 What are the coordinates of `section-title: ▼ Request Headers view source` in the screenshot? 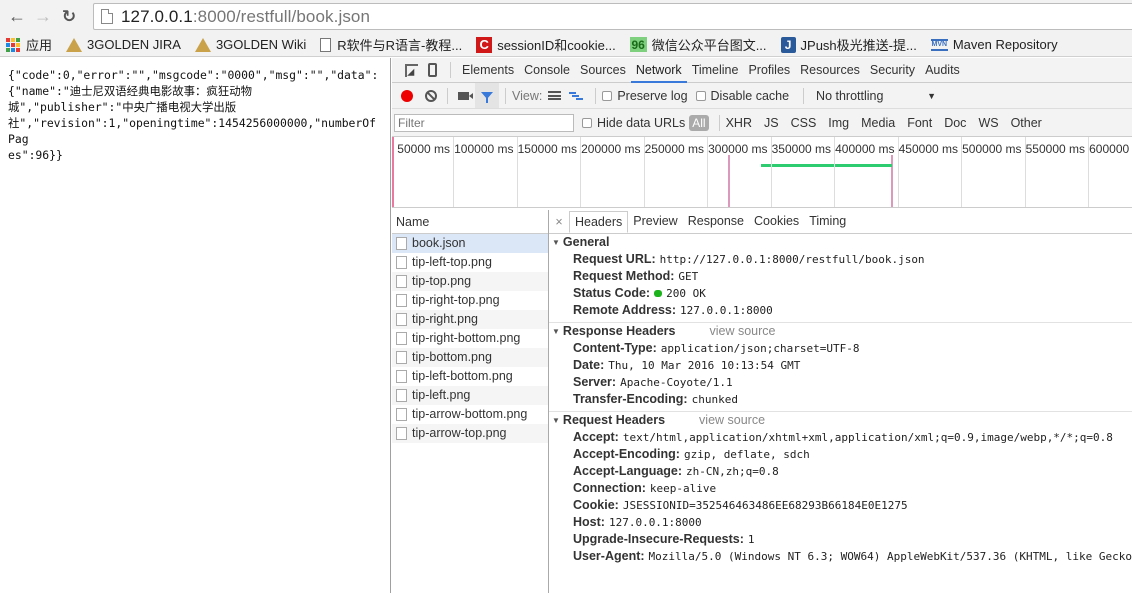 It's located at (840, 420).